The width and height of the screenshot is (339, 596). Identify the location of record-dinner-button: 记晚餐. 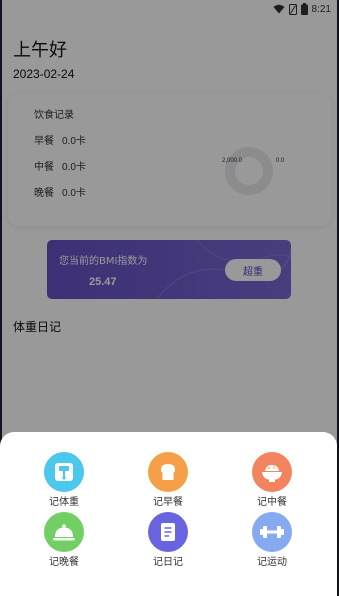
(64, 540).